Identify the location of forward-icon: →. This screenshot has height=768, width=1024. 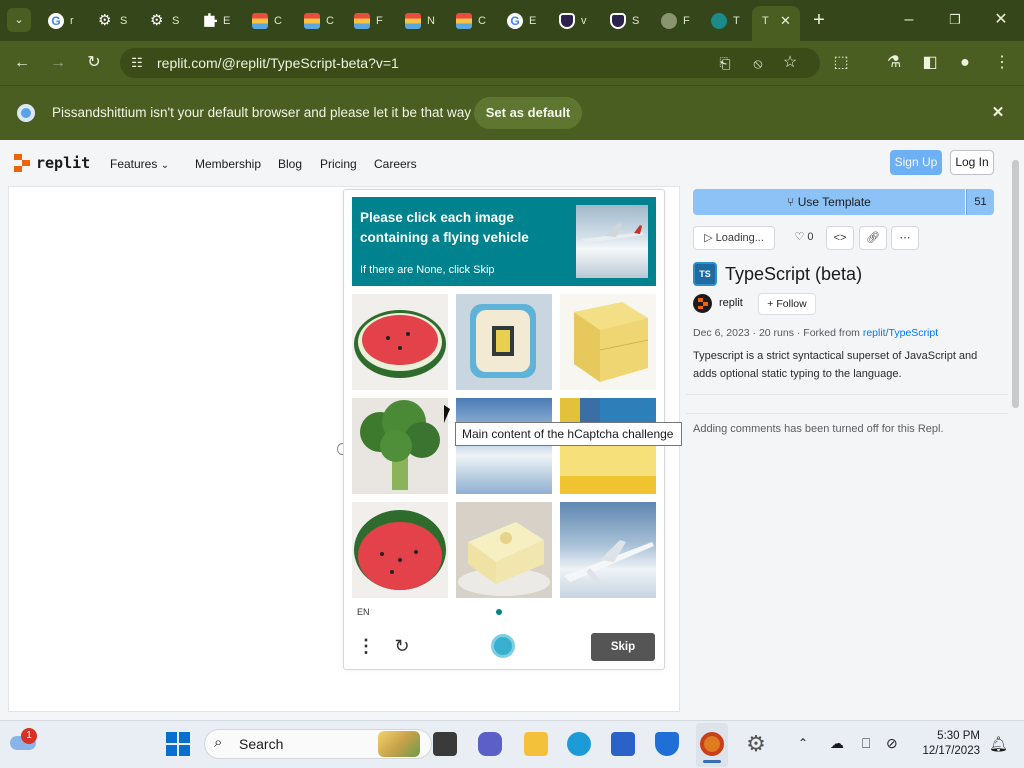
(58, 63).